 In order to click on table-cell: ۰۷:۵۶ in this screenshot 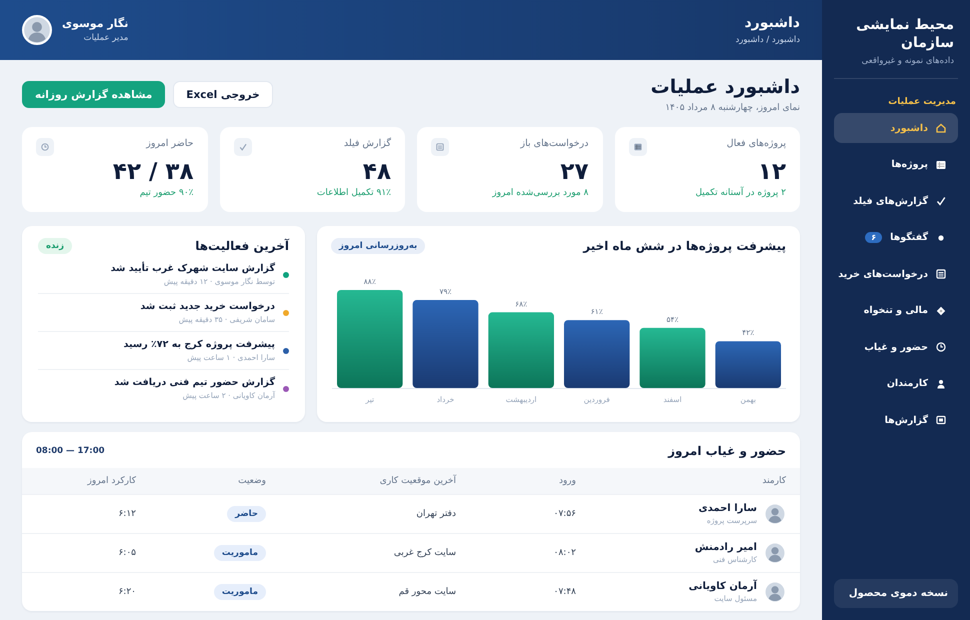, I will do `click(530, 514)`.